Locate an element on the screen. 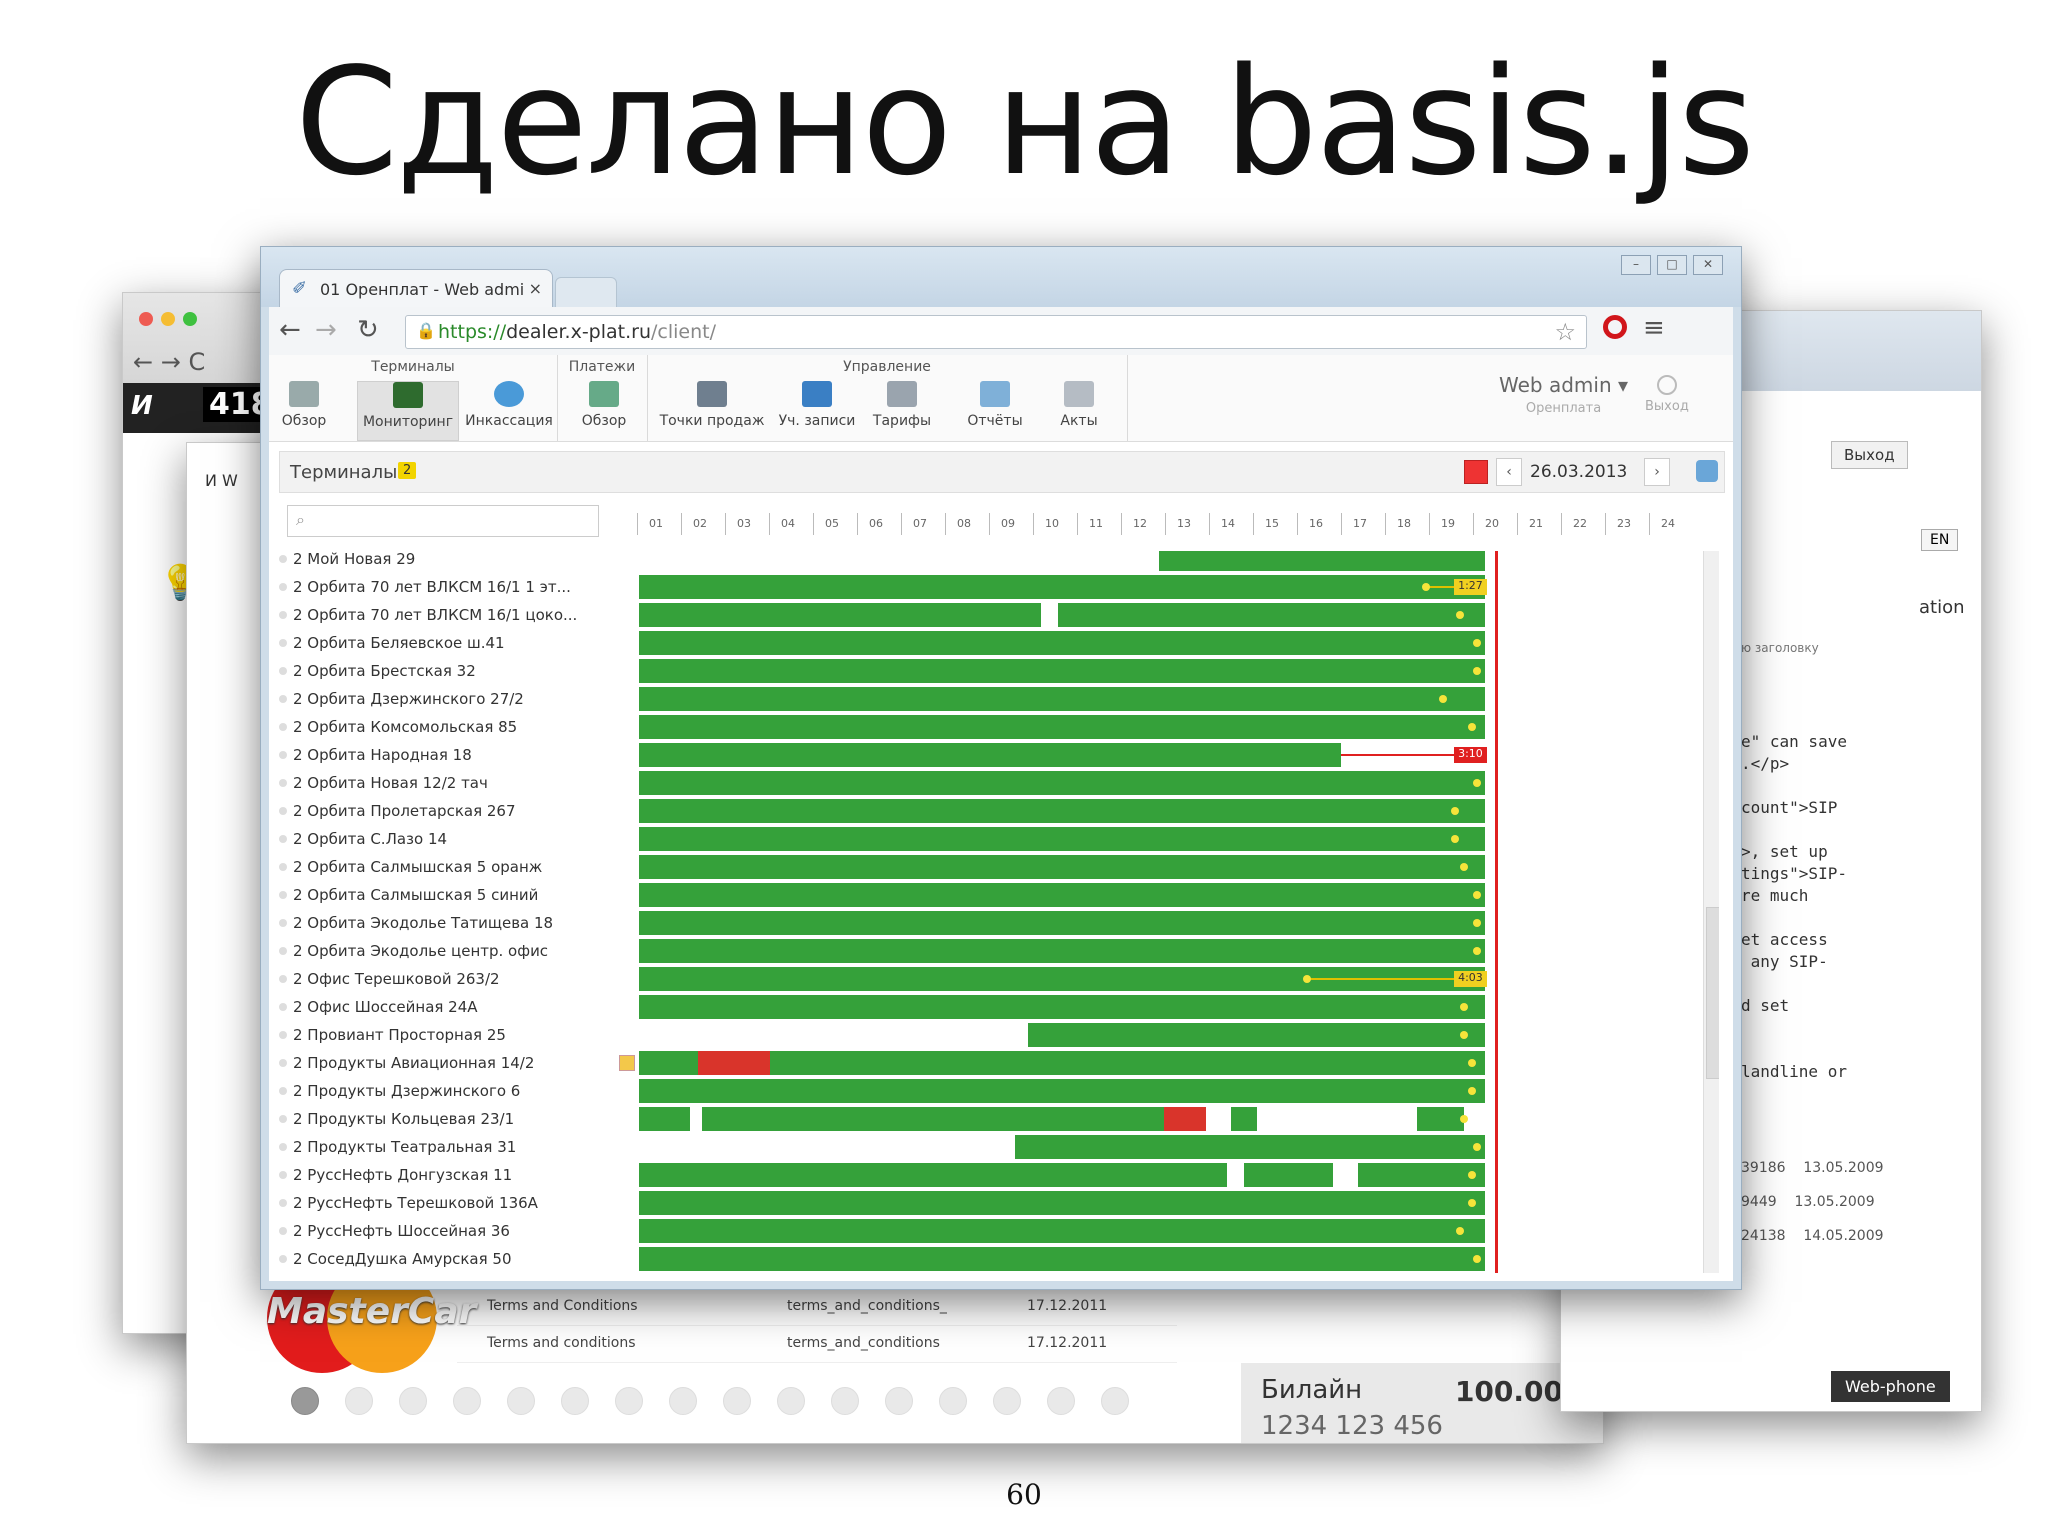 The image size is (2048, 1536). ribbon-button-tariffs: Тарифы is located at coordinates (902, 410).